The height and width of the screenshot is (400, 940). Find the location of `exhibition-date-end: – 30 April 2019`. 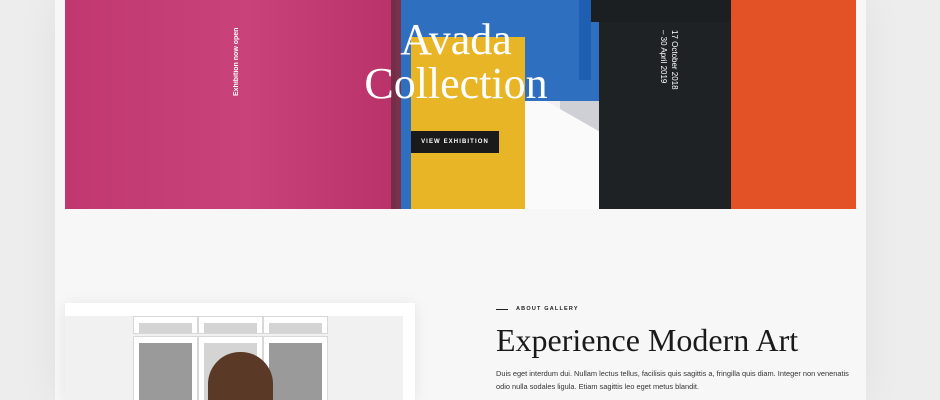

exhibition-date-end: – 30 April 2019 is located at coordinates (663, 57).